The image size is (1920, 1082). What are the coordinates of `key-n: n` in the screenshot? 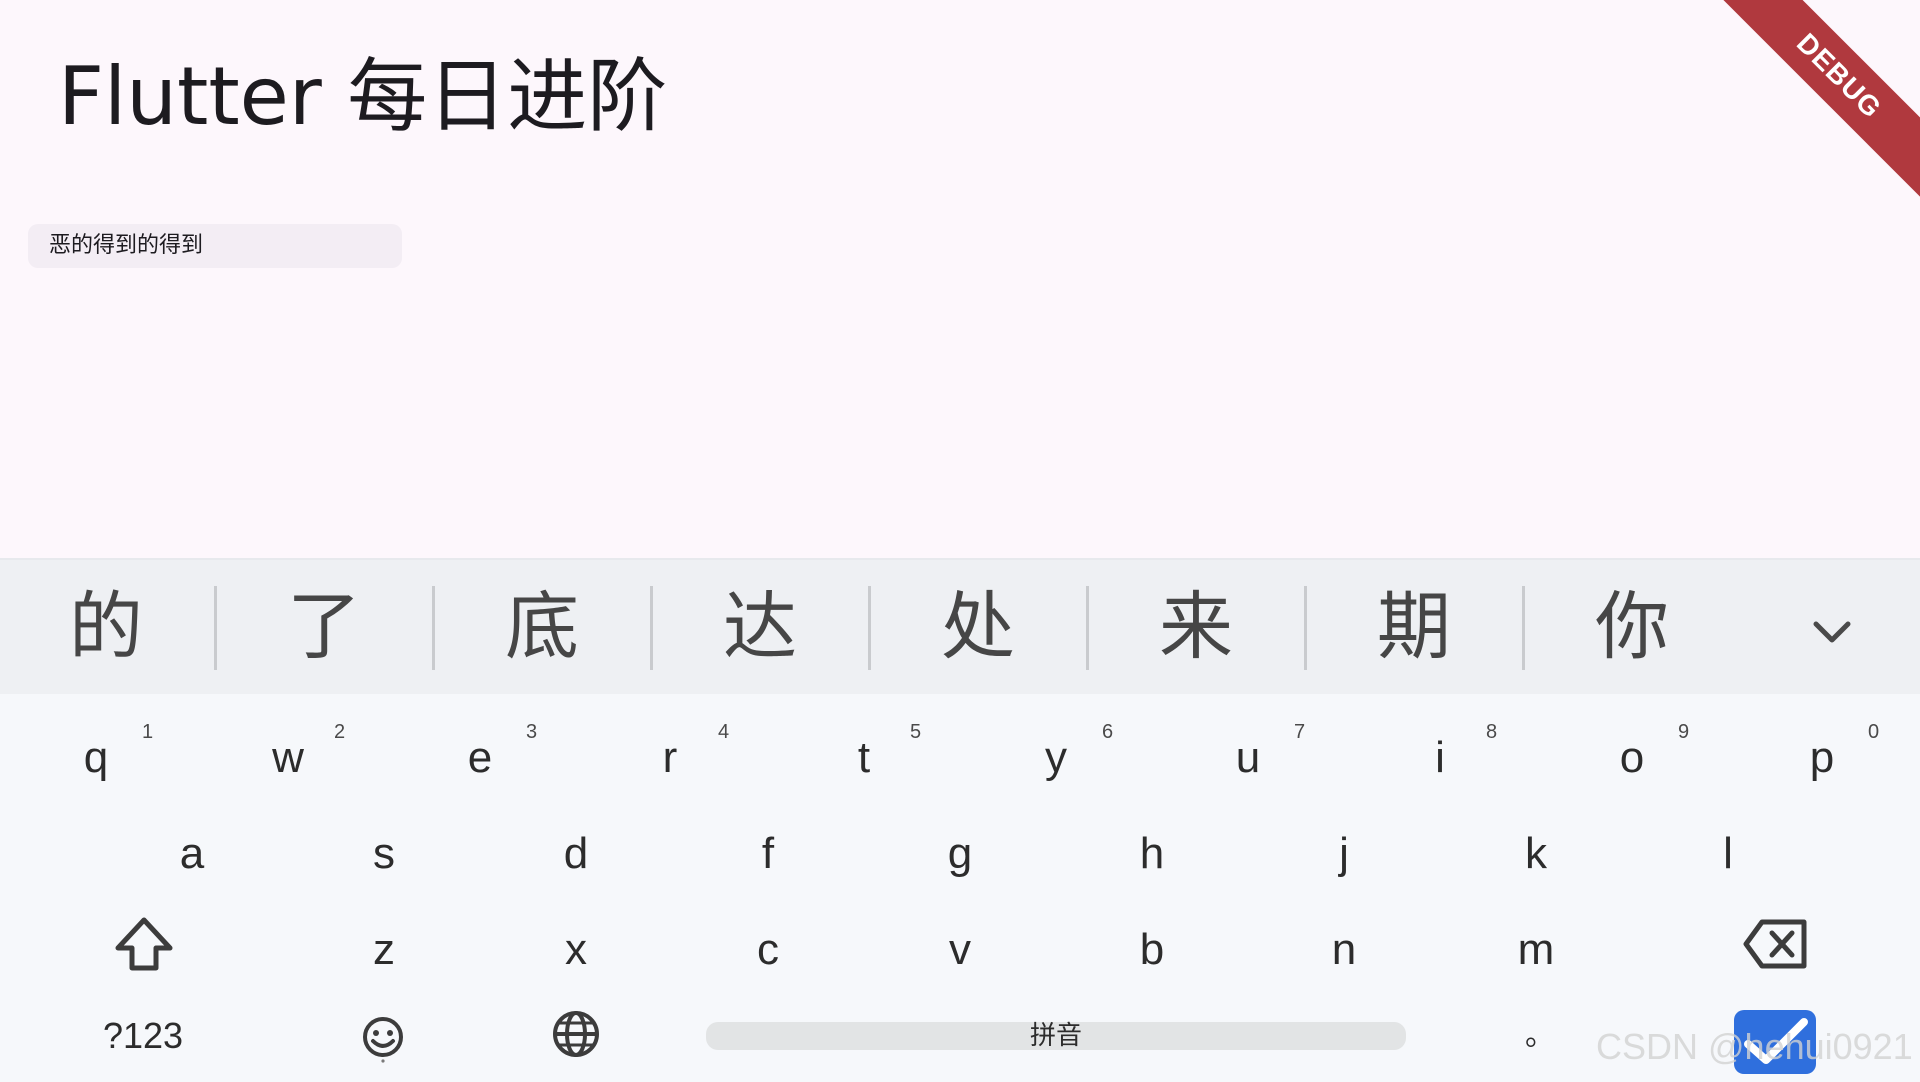 It's located at (1344, 950).